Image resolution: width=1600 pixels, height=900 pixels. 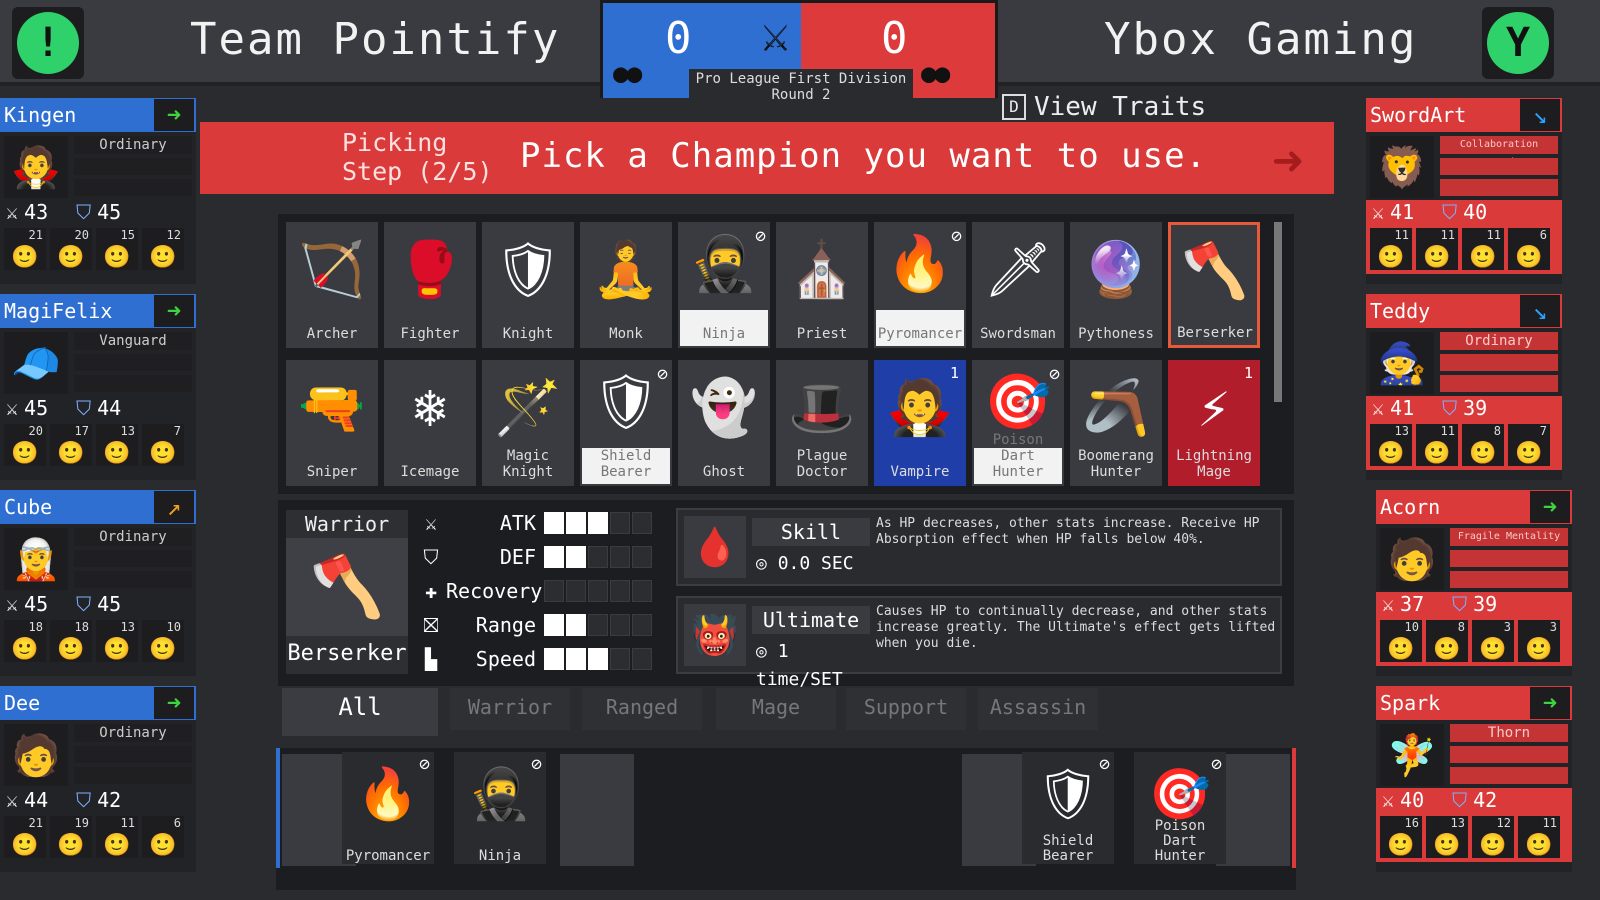 I want to click on skill-cooldown: ◎ 0.0 SEC, so click(x=805, y=563).